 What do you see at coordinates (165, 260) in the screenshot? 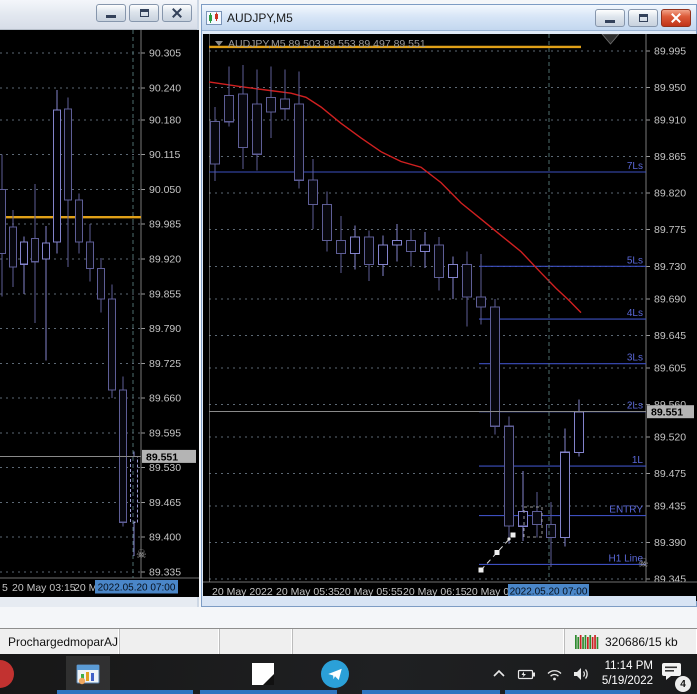
I see `price-tick-label: 89.920` at bounding box center [165, 260].